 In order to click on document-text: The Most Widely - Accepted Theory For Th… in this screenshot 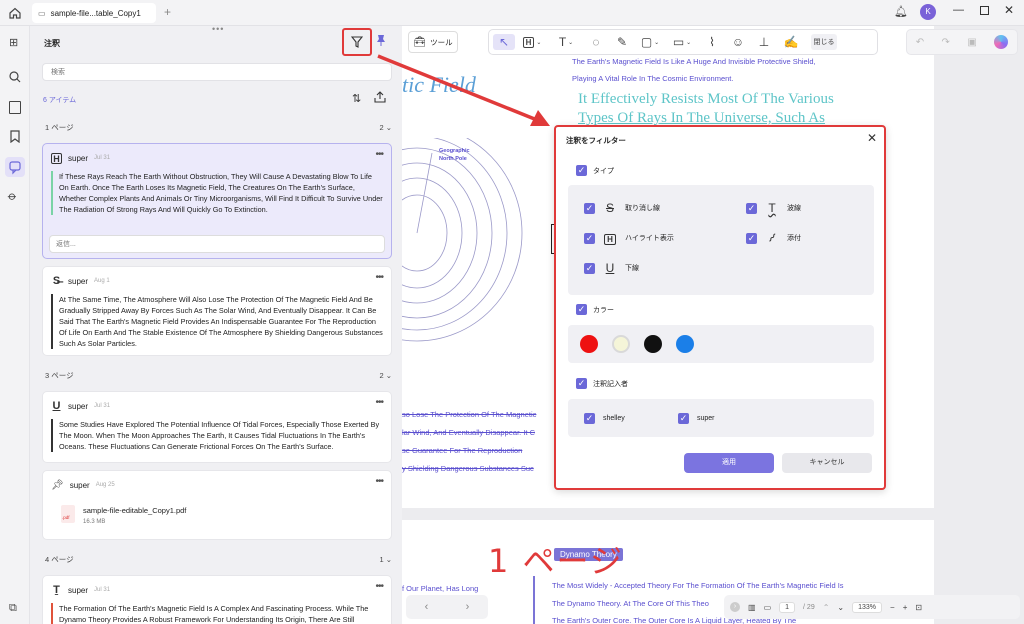, I will do `click(698, 585)`.